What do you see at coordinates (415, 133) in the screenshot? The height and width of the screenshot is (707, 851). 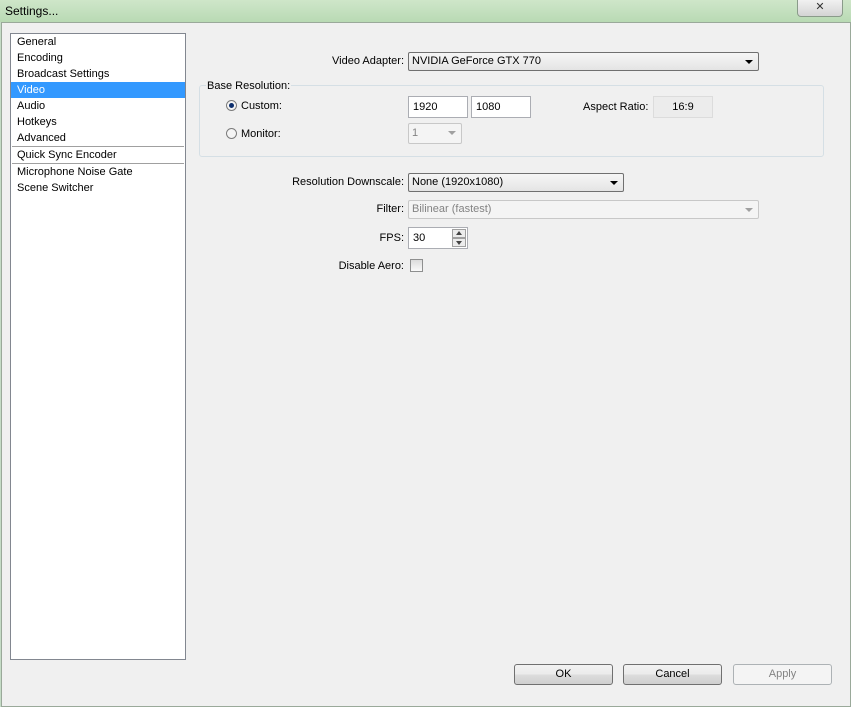 I see `monitor-value: 1` at bounding box center [415, 133].